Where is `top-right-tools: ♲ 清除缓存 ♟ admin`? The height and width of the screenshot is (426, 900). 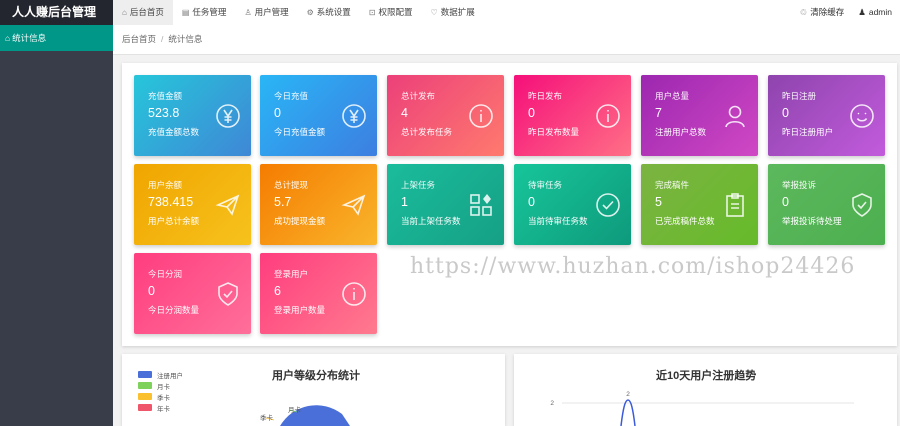 top-right-tools: ♲ 清除缓存 ♟ admin is located at coordinates (846, 12).